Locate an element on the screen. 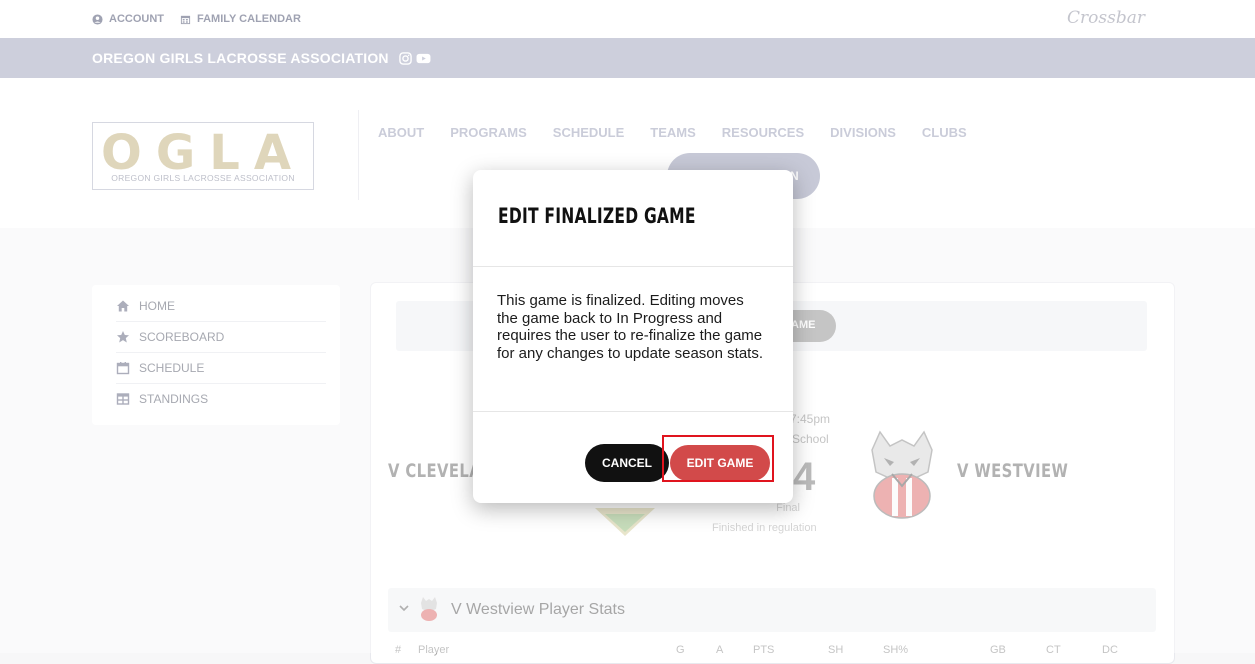  dialog-title: EDIT FINALIZED GAME is located at coordinates (597, 216).